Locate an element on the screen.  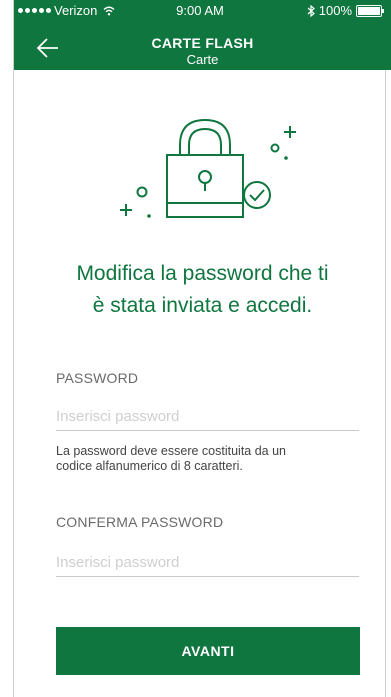
header-titles: CARTE FLASH Carte is located at coordinates (202, 51).